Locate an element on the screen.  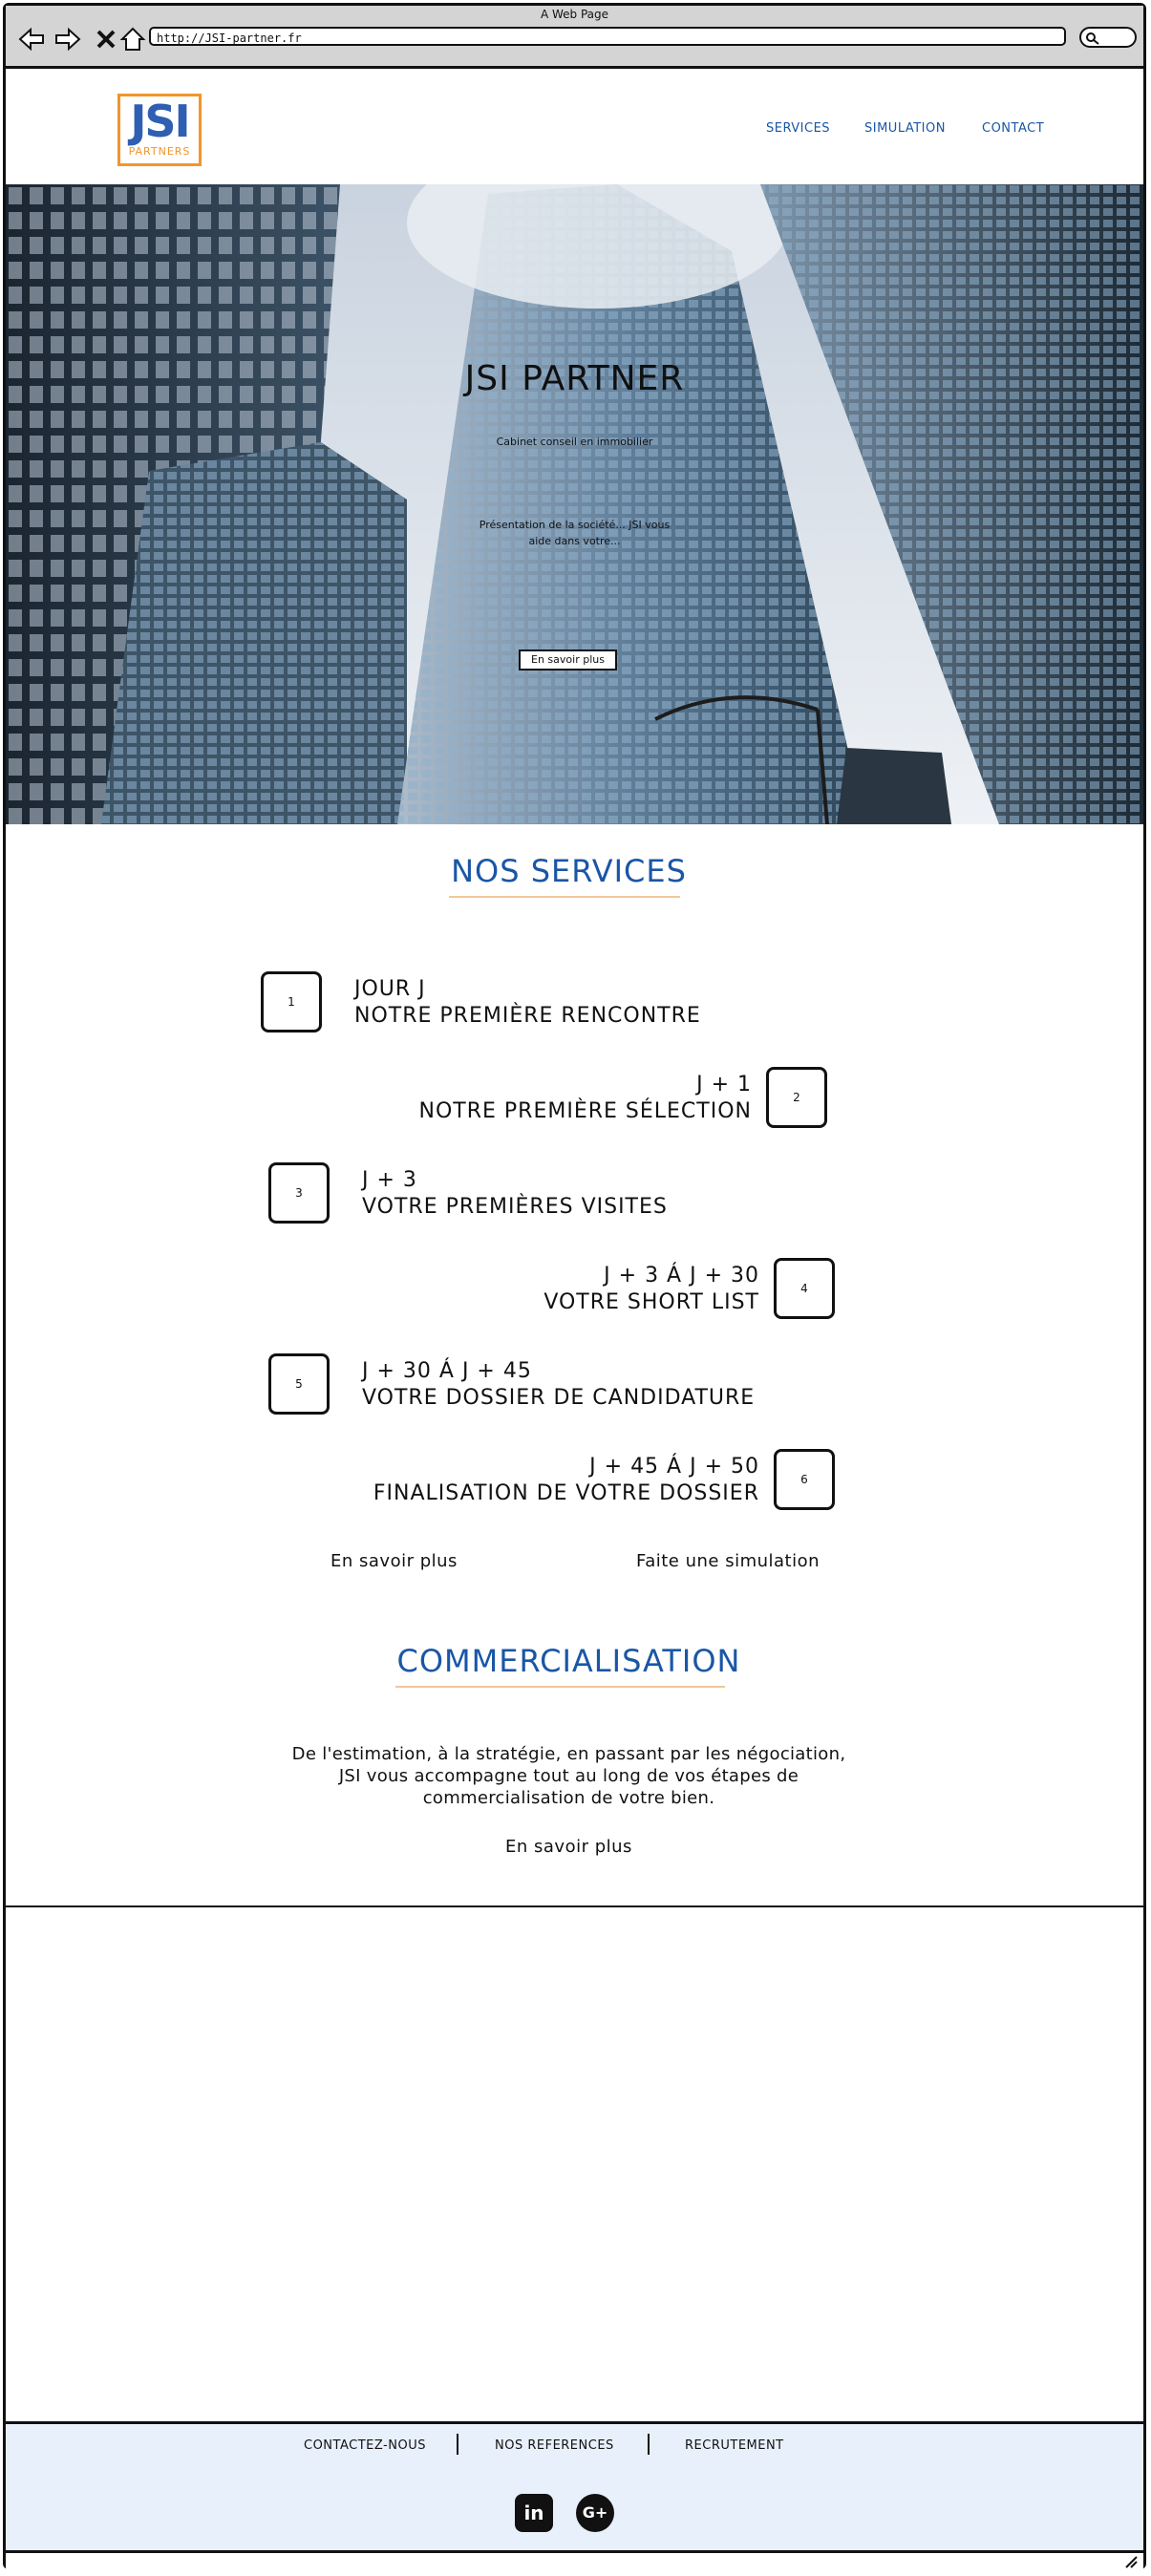
step-text: J + 1 NOTRE PREMIÈRE SÉLECTION is located at coordinates (586, 1098).